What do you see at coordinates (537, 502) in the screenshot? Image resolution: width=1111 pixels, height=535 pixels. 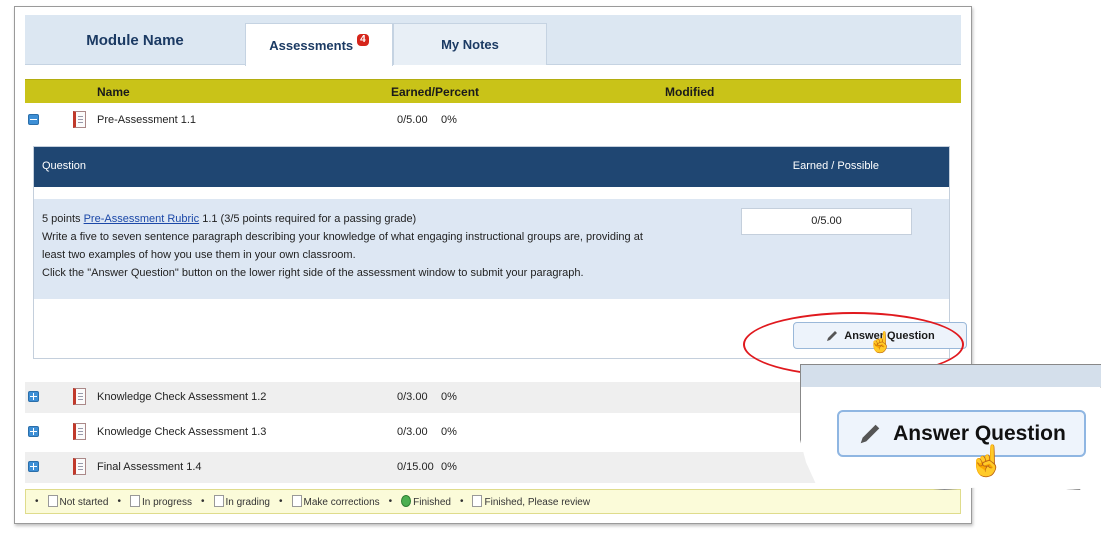 I see `legend-finished-review-label: Finished, Please review` at bounding box center [537, 502].